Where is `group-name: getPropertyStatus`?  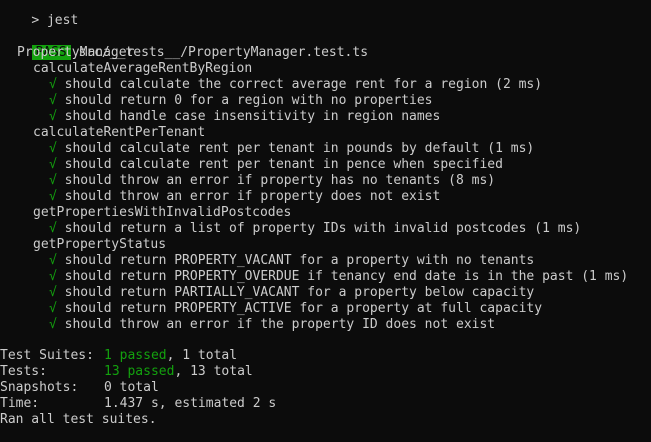
group-name: getPropertyStatus is located at coordinates (100, 244).